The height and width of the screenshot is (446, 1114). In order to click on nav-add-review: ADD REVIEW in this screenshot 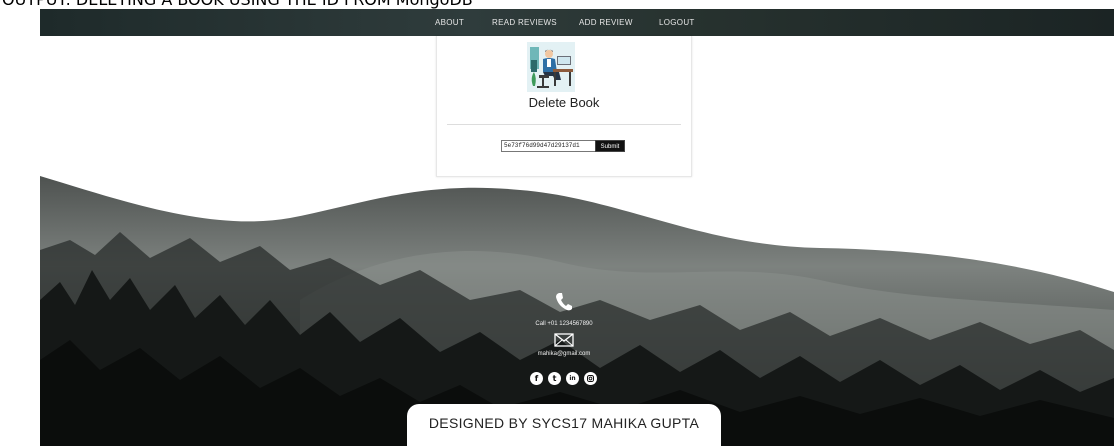, I will do `click(606, 22)`.